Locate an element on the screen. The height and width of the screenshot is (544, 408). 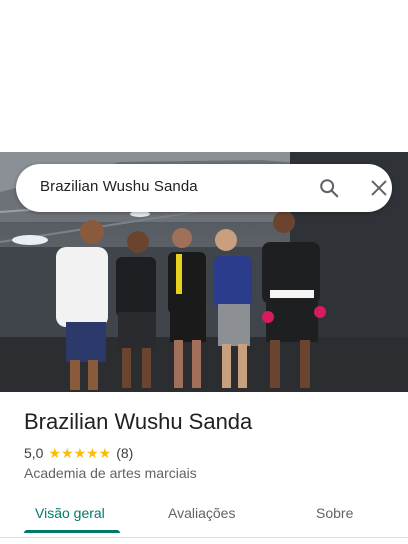
review-count: (8) is located at coordinates (124, 453).